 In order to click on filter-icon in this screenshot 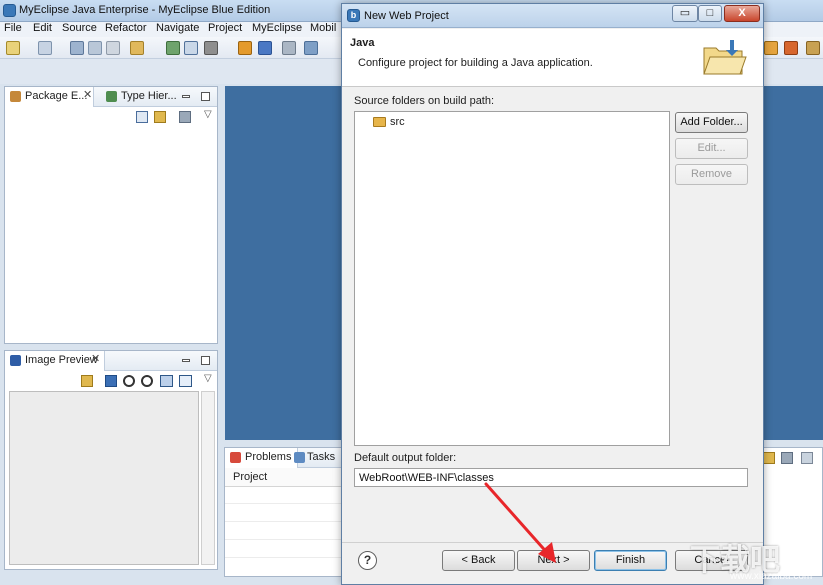, I will do `click(787, 458)`.